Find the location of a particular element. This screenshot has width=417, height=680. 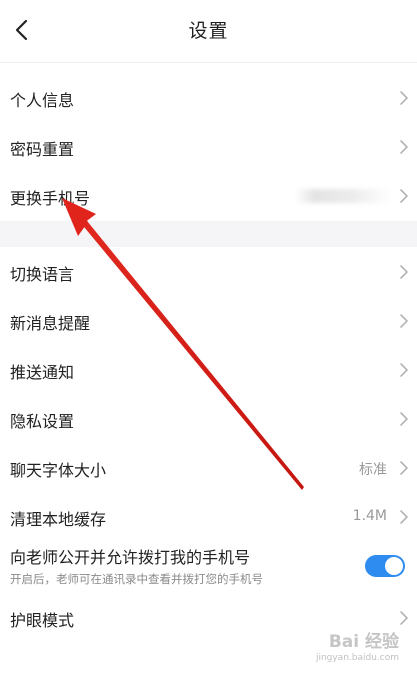

settings-item-chat-font-size: 聊天字体大小 标准 is located at coordinates (208, 467).